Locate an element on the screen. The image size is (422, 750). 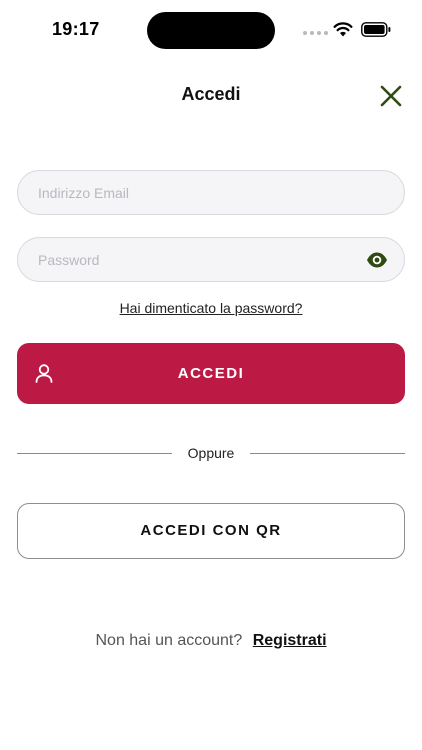
qr-login-button-label: ACCEDI CON QR is located at coordinates (211, 530).